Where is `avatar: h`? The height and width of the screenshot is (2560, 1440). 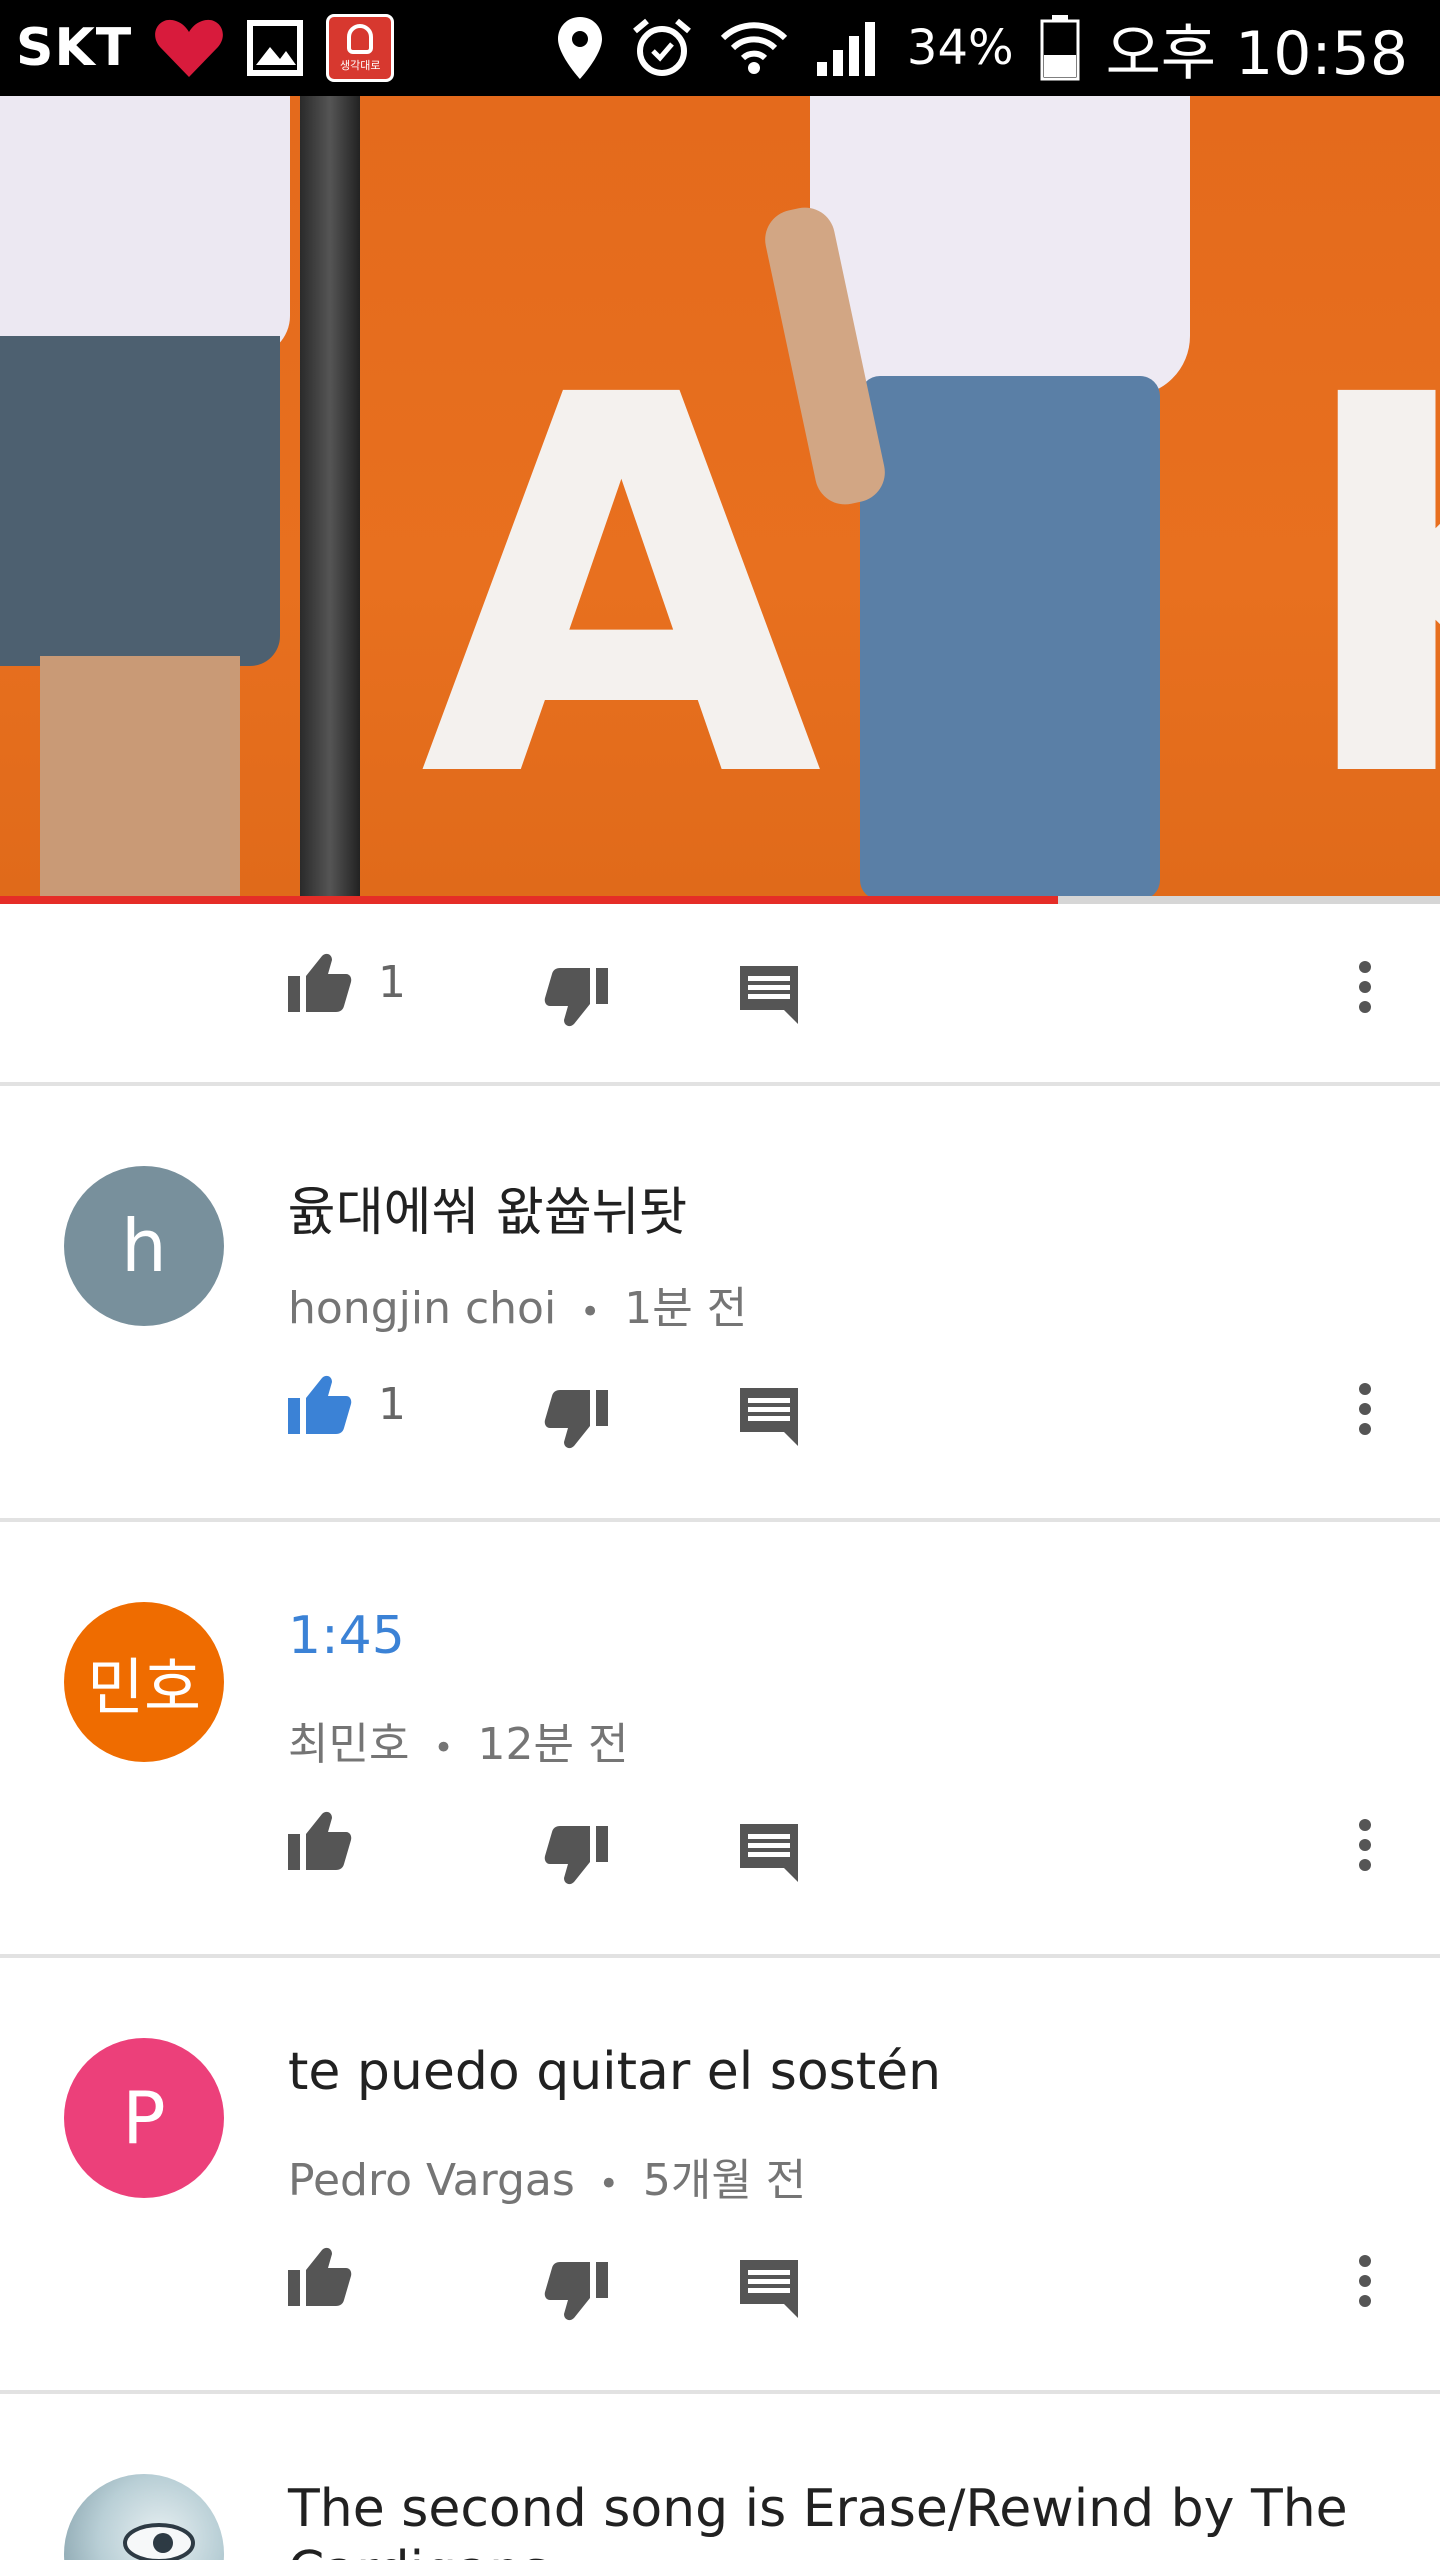 avatar: h is located at coordinates (144, 1246).